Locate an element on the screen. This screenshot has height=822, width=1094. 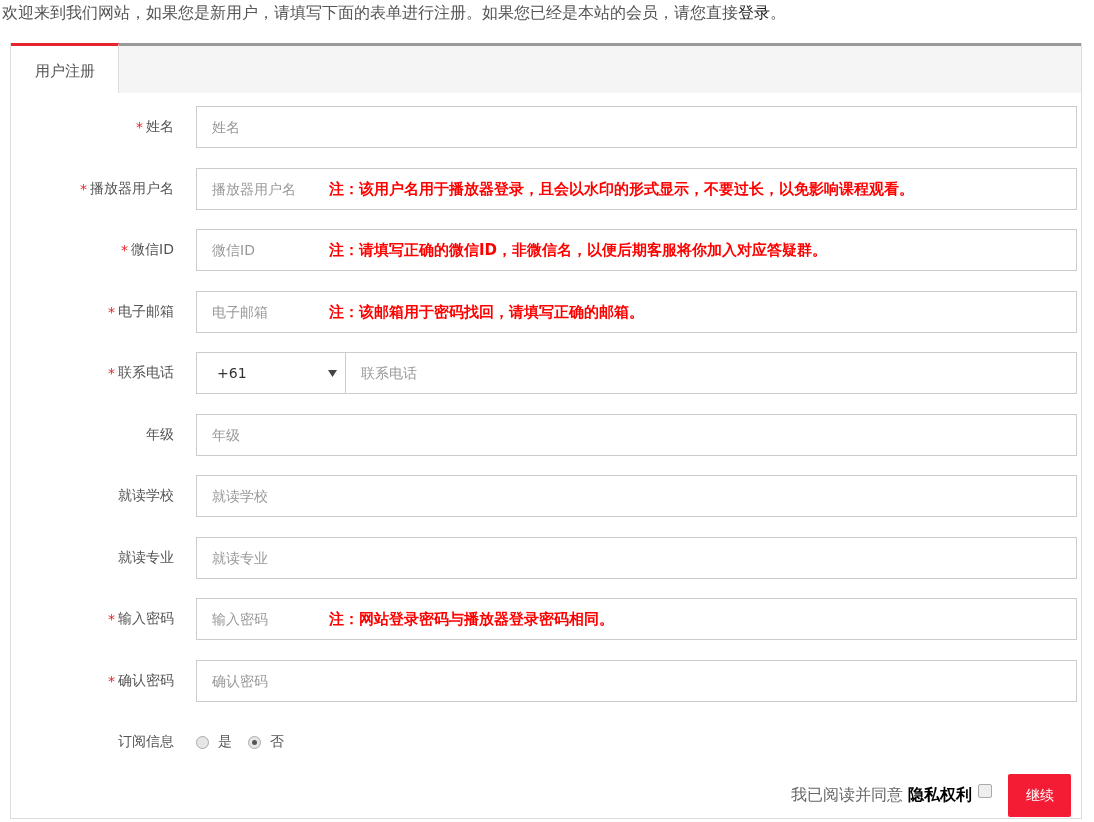
field-label: 微信ID is located at coordinates (152, 250).